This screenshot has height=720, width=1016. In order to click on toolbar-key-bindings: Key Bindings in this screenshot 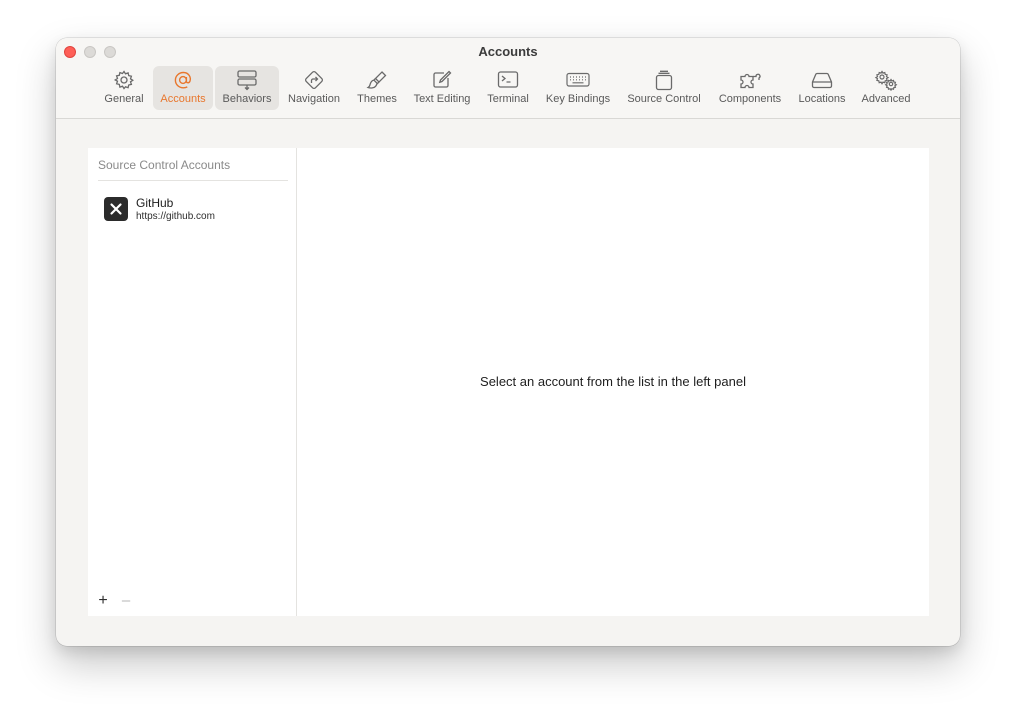, I will do `click(578, 88)`.